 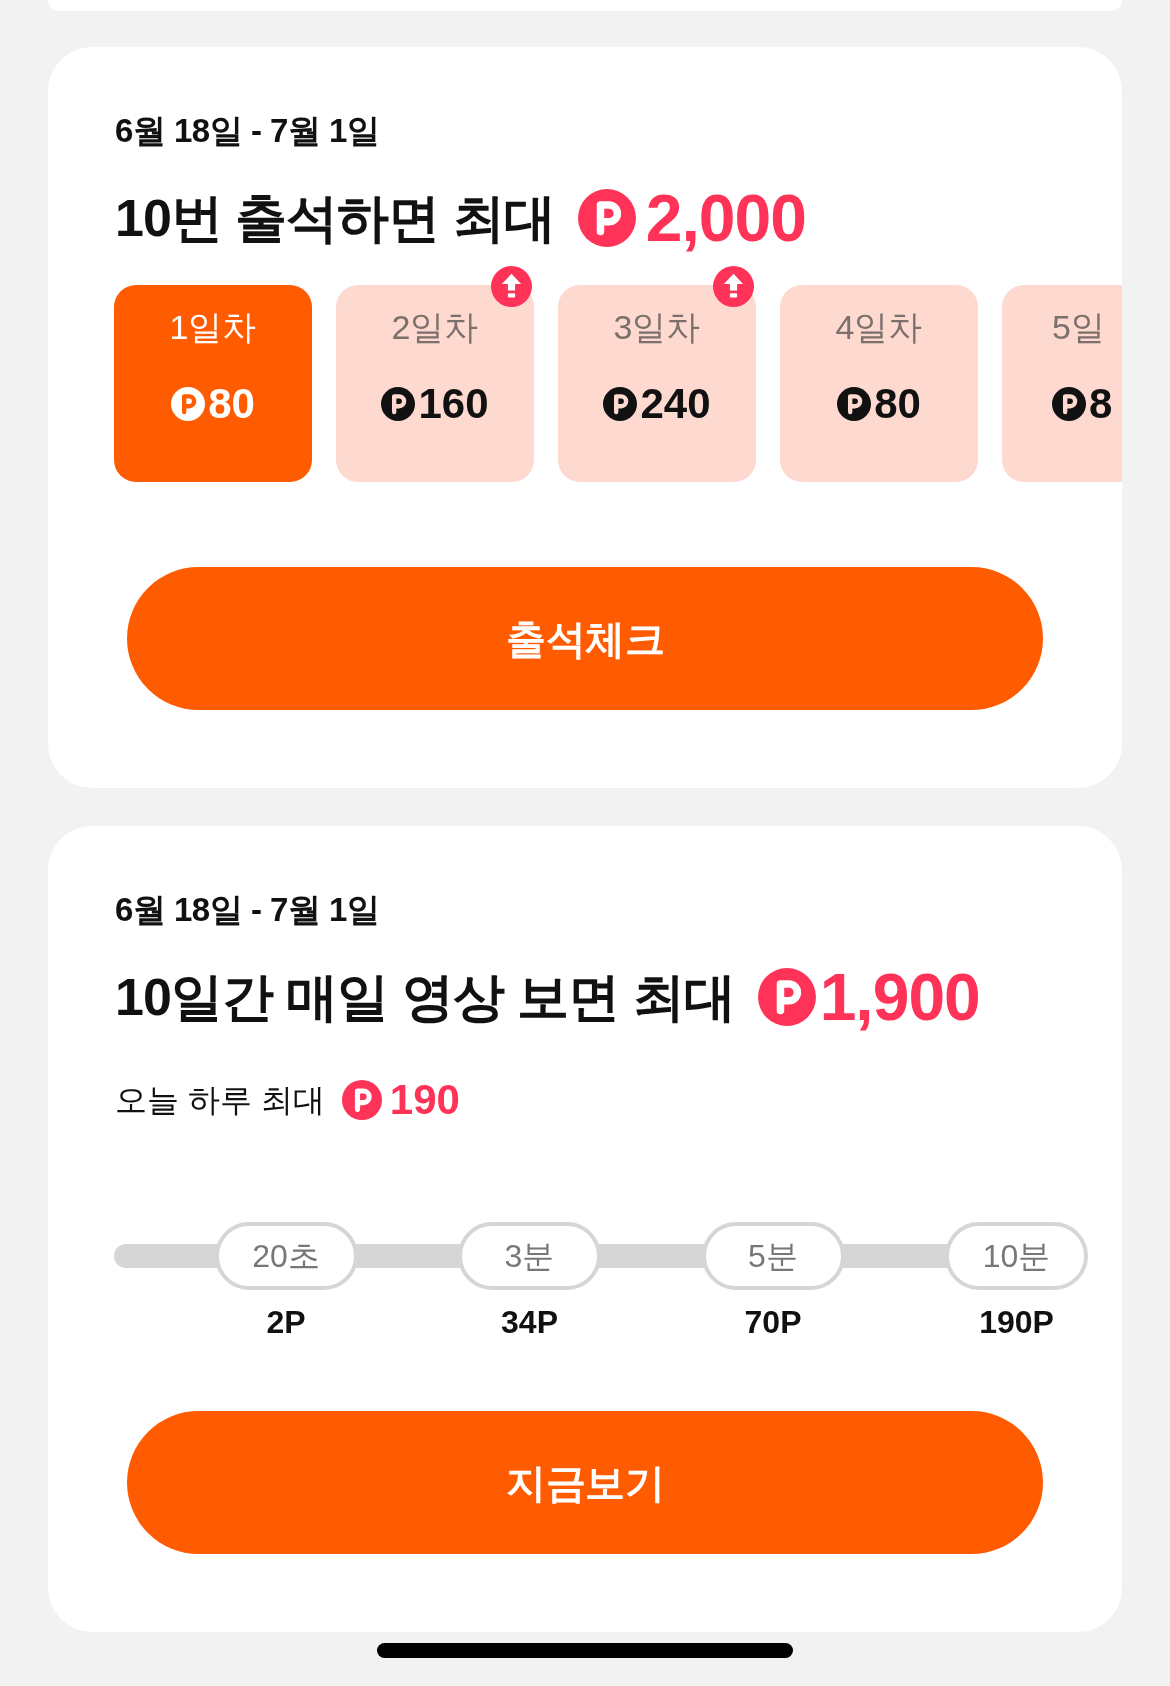 What do you see at coordinates (773, 1322) in the screenshot?
I see `milestone-points: 70P` at bounding box center [773, 1322].